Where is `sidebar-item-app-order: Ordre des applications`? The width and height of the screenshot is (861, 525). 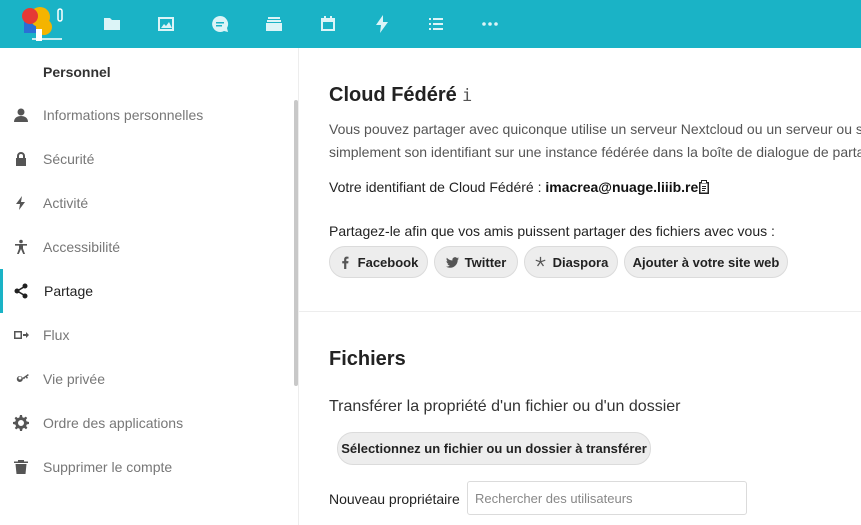
sidebar-item-app-order: Ordre des applications is located at coordinates (148, 423).